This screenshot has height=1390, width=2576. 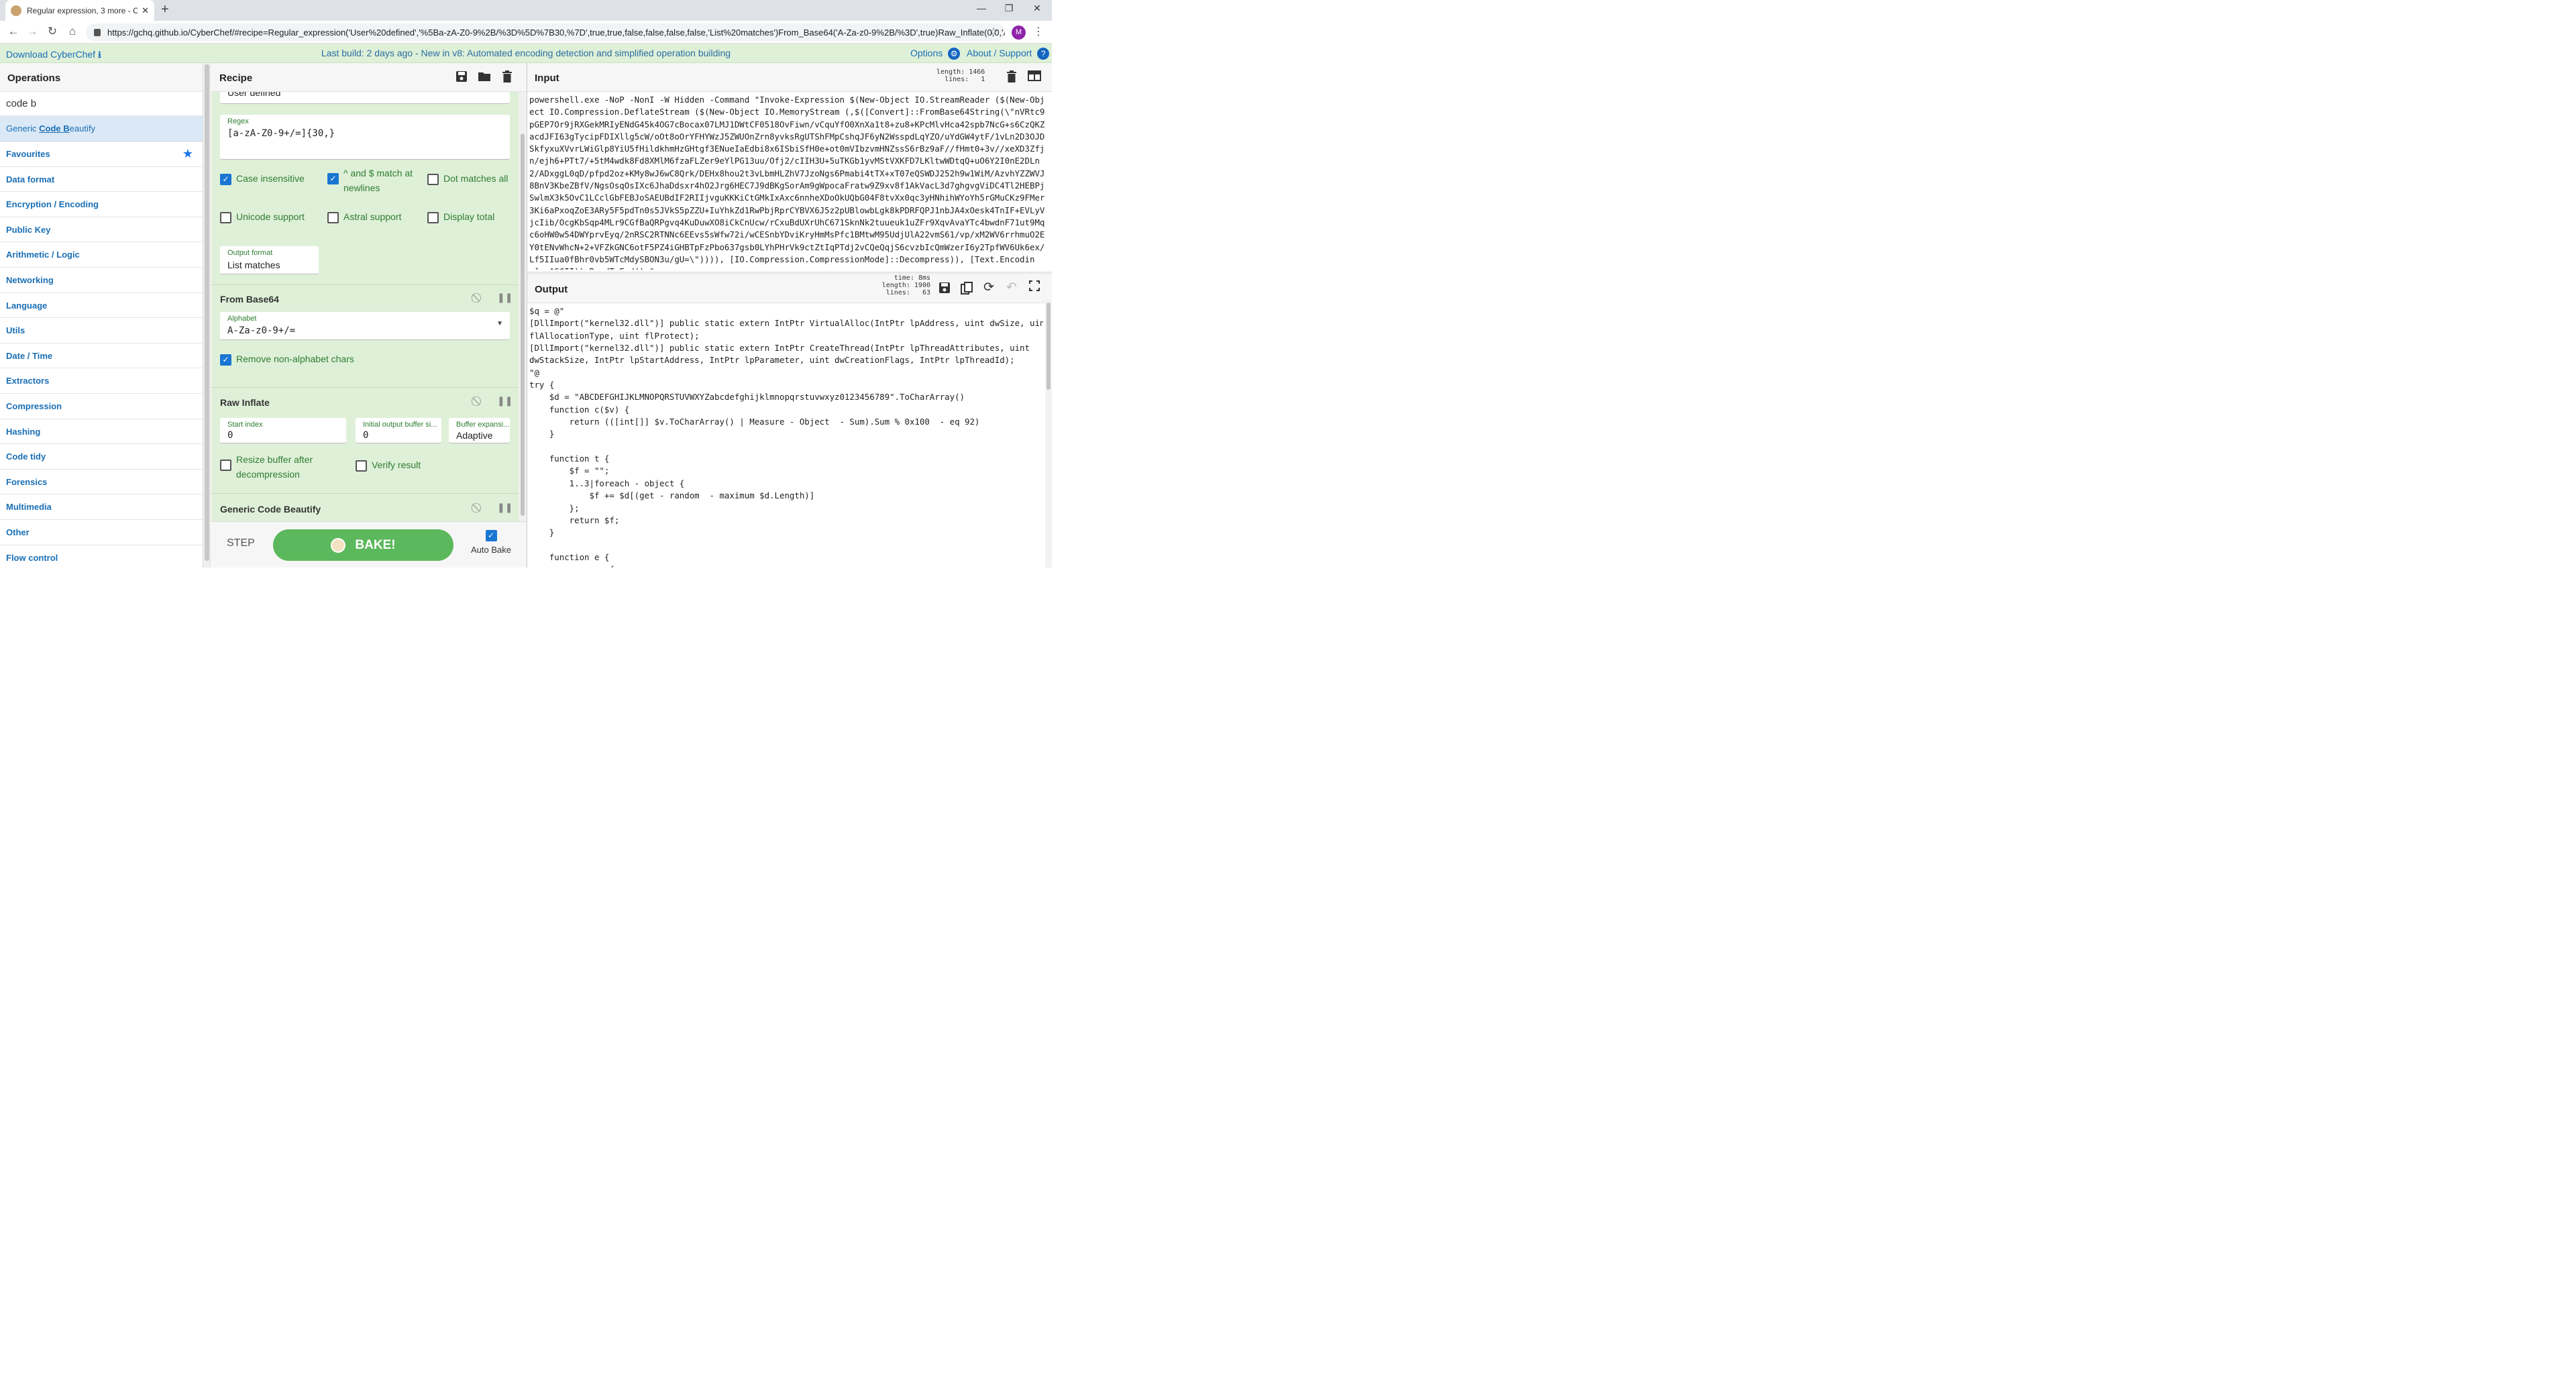 I want to click on home-icon: ⌂, so click(x=72, y=31).